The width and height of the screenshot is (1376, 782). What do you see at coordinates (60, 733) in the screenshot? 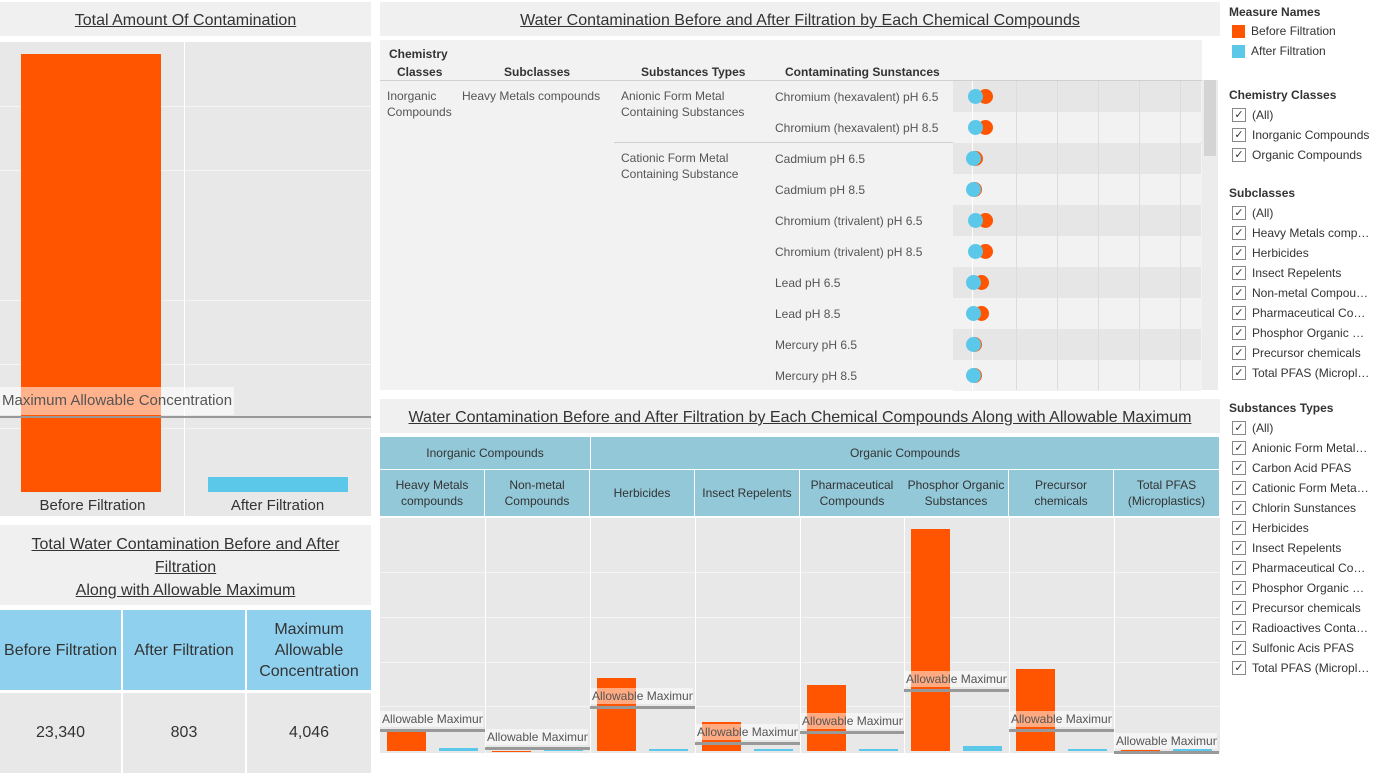
I see `table-value-before: 23,340` at bounding box center [60, 733].